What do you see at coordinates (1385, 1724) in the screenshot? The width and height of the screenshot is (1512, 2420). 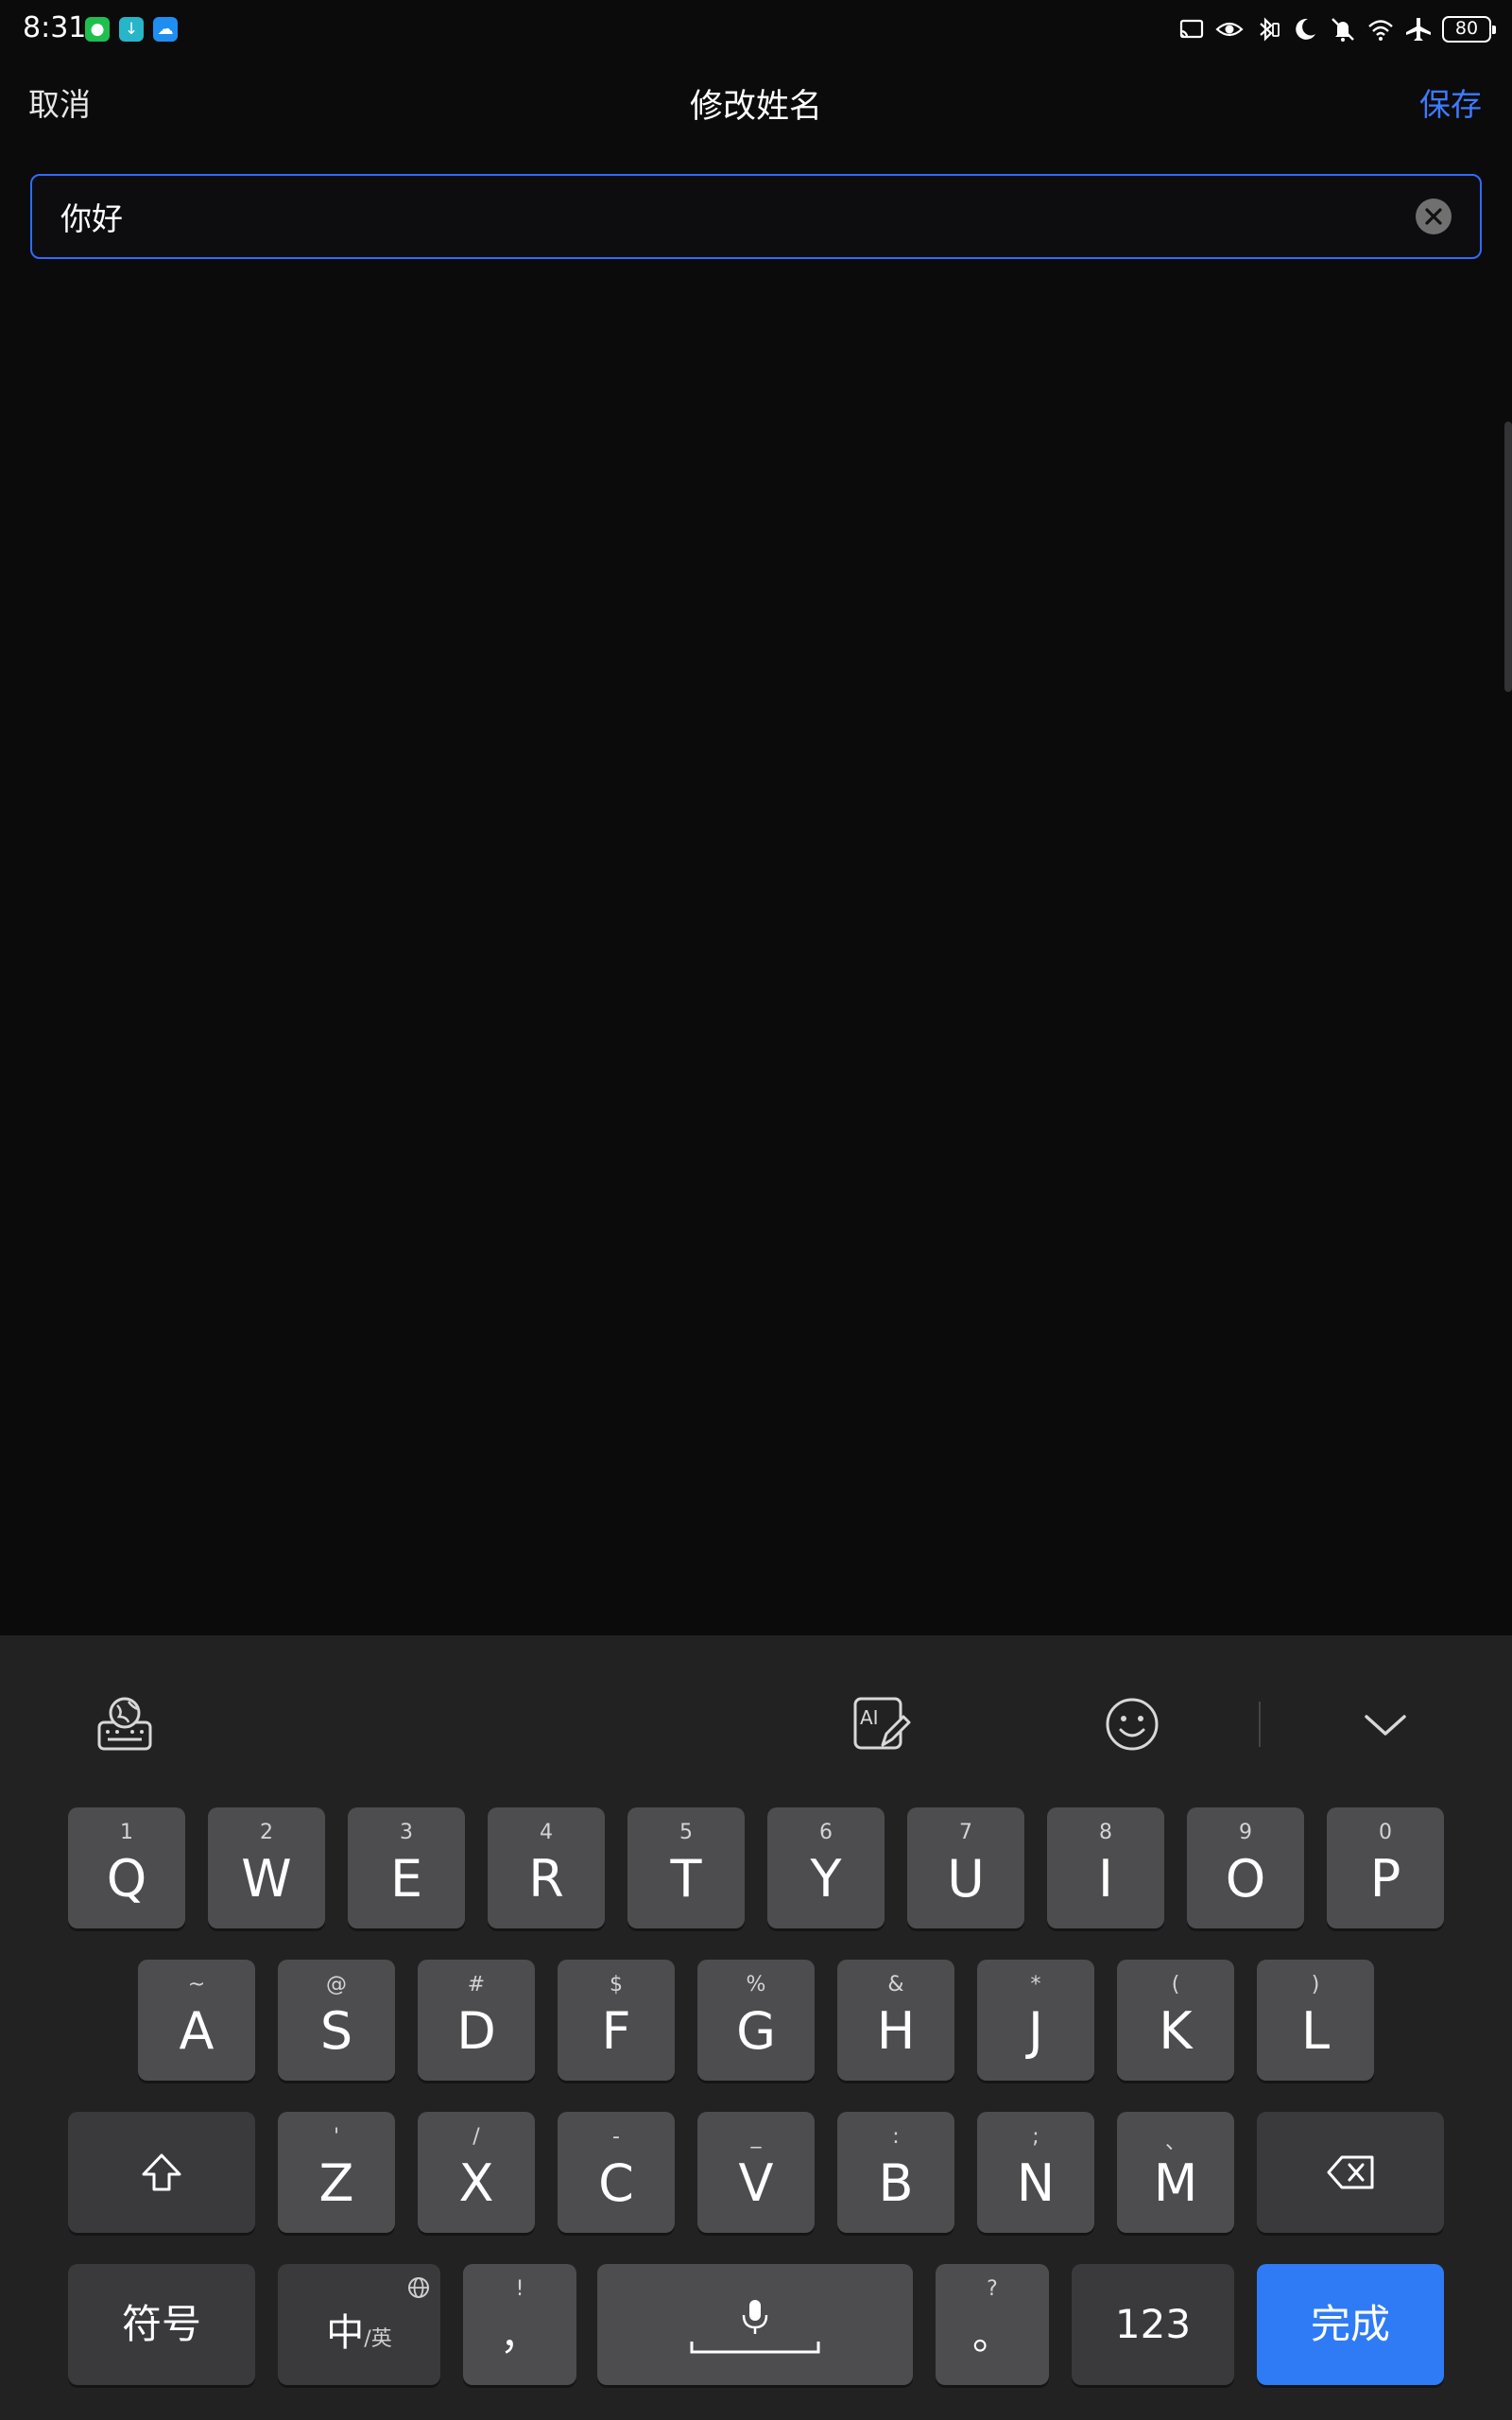 I see `collapse-keyboard-icon` at bounding box center [1385, 1724].